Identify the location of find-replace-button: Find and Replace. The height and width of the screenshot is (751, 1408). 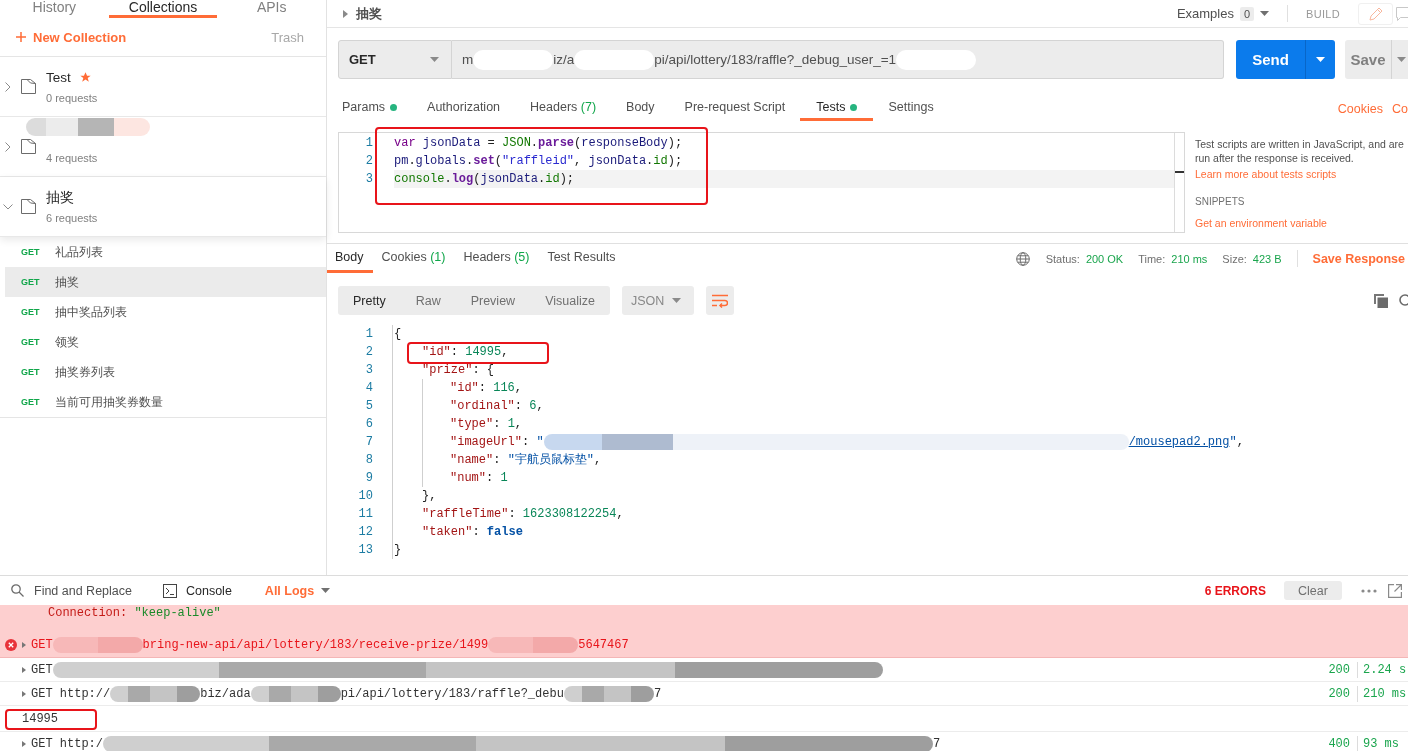
(71, 590).